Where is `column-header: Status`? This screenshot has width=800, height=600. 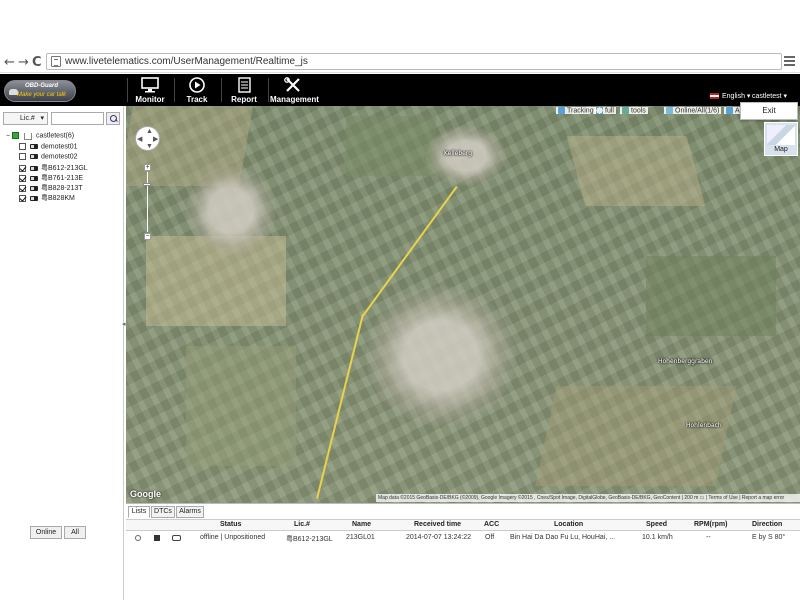
column-header: Status is located at coordinates (230, 524).